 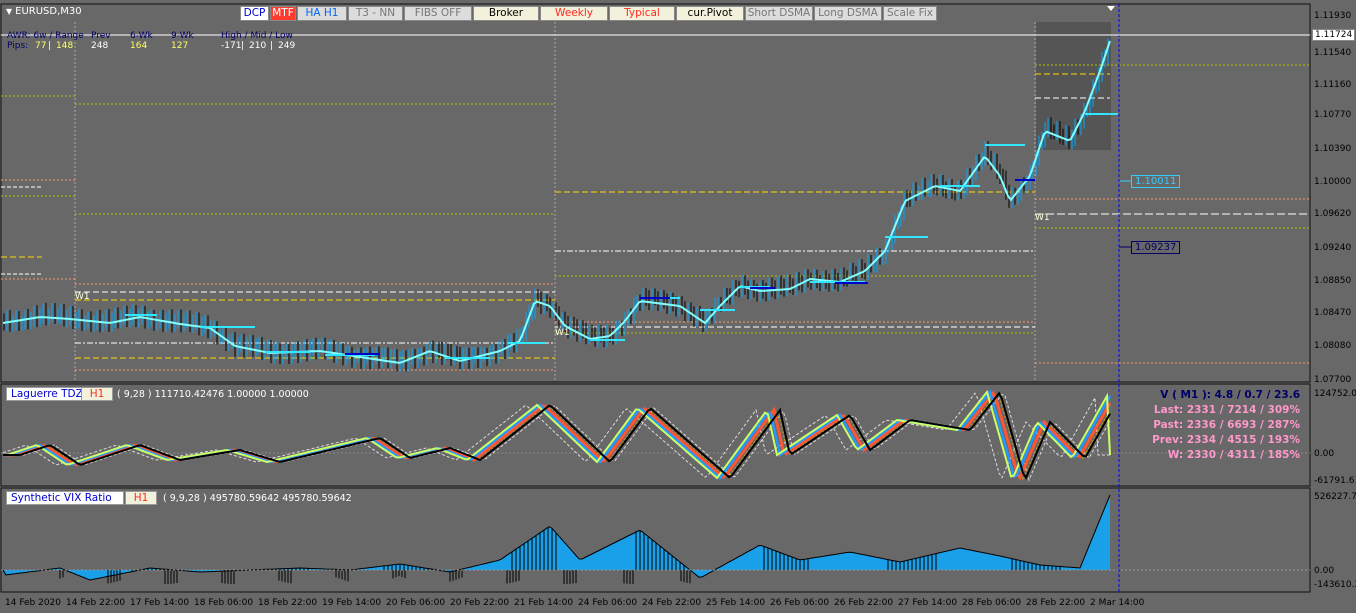 I want to click on typical-button: Typical, so click(x=642, y=13).